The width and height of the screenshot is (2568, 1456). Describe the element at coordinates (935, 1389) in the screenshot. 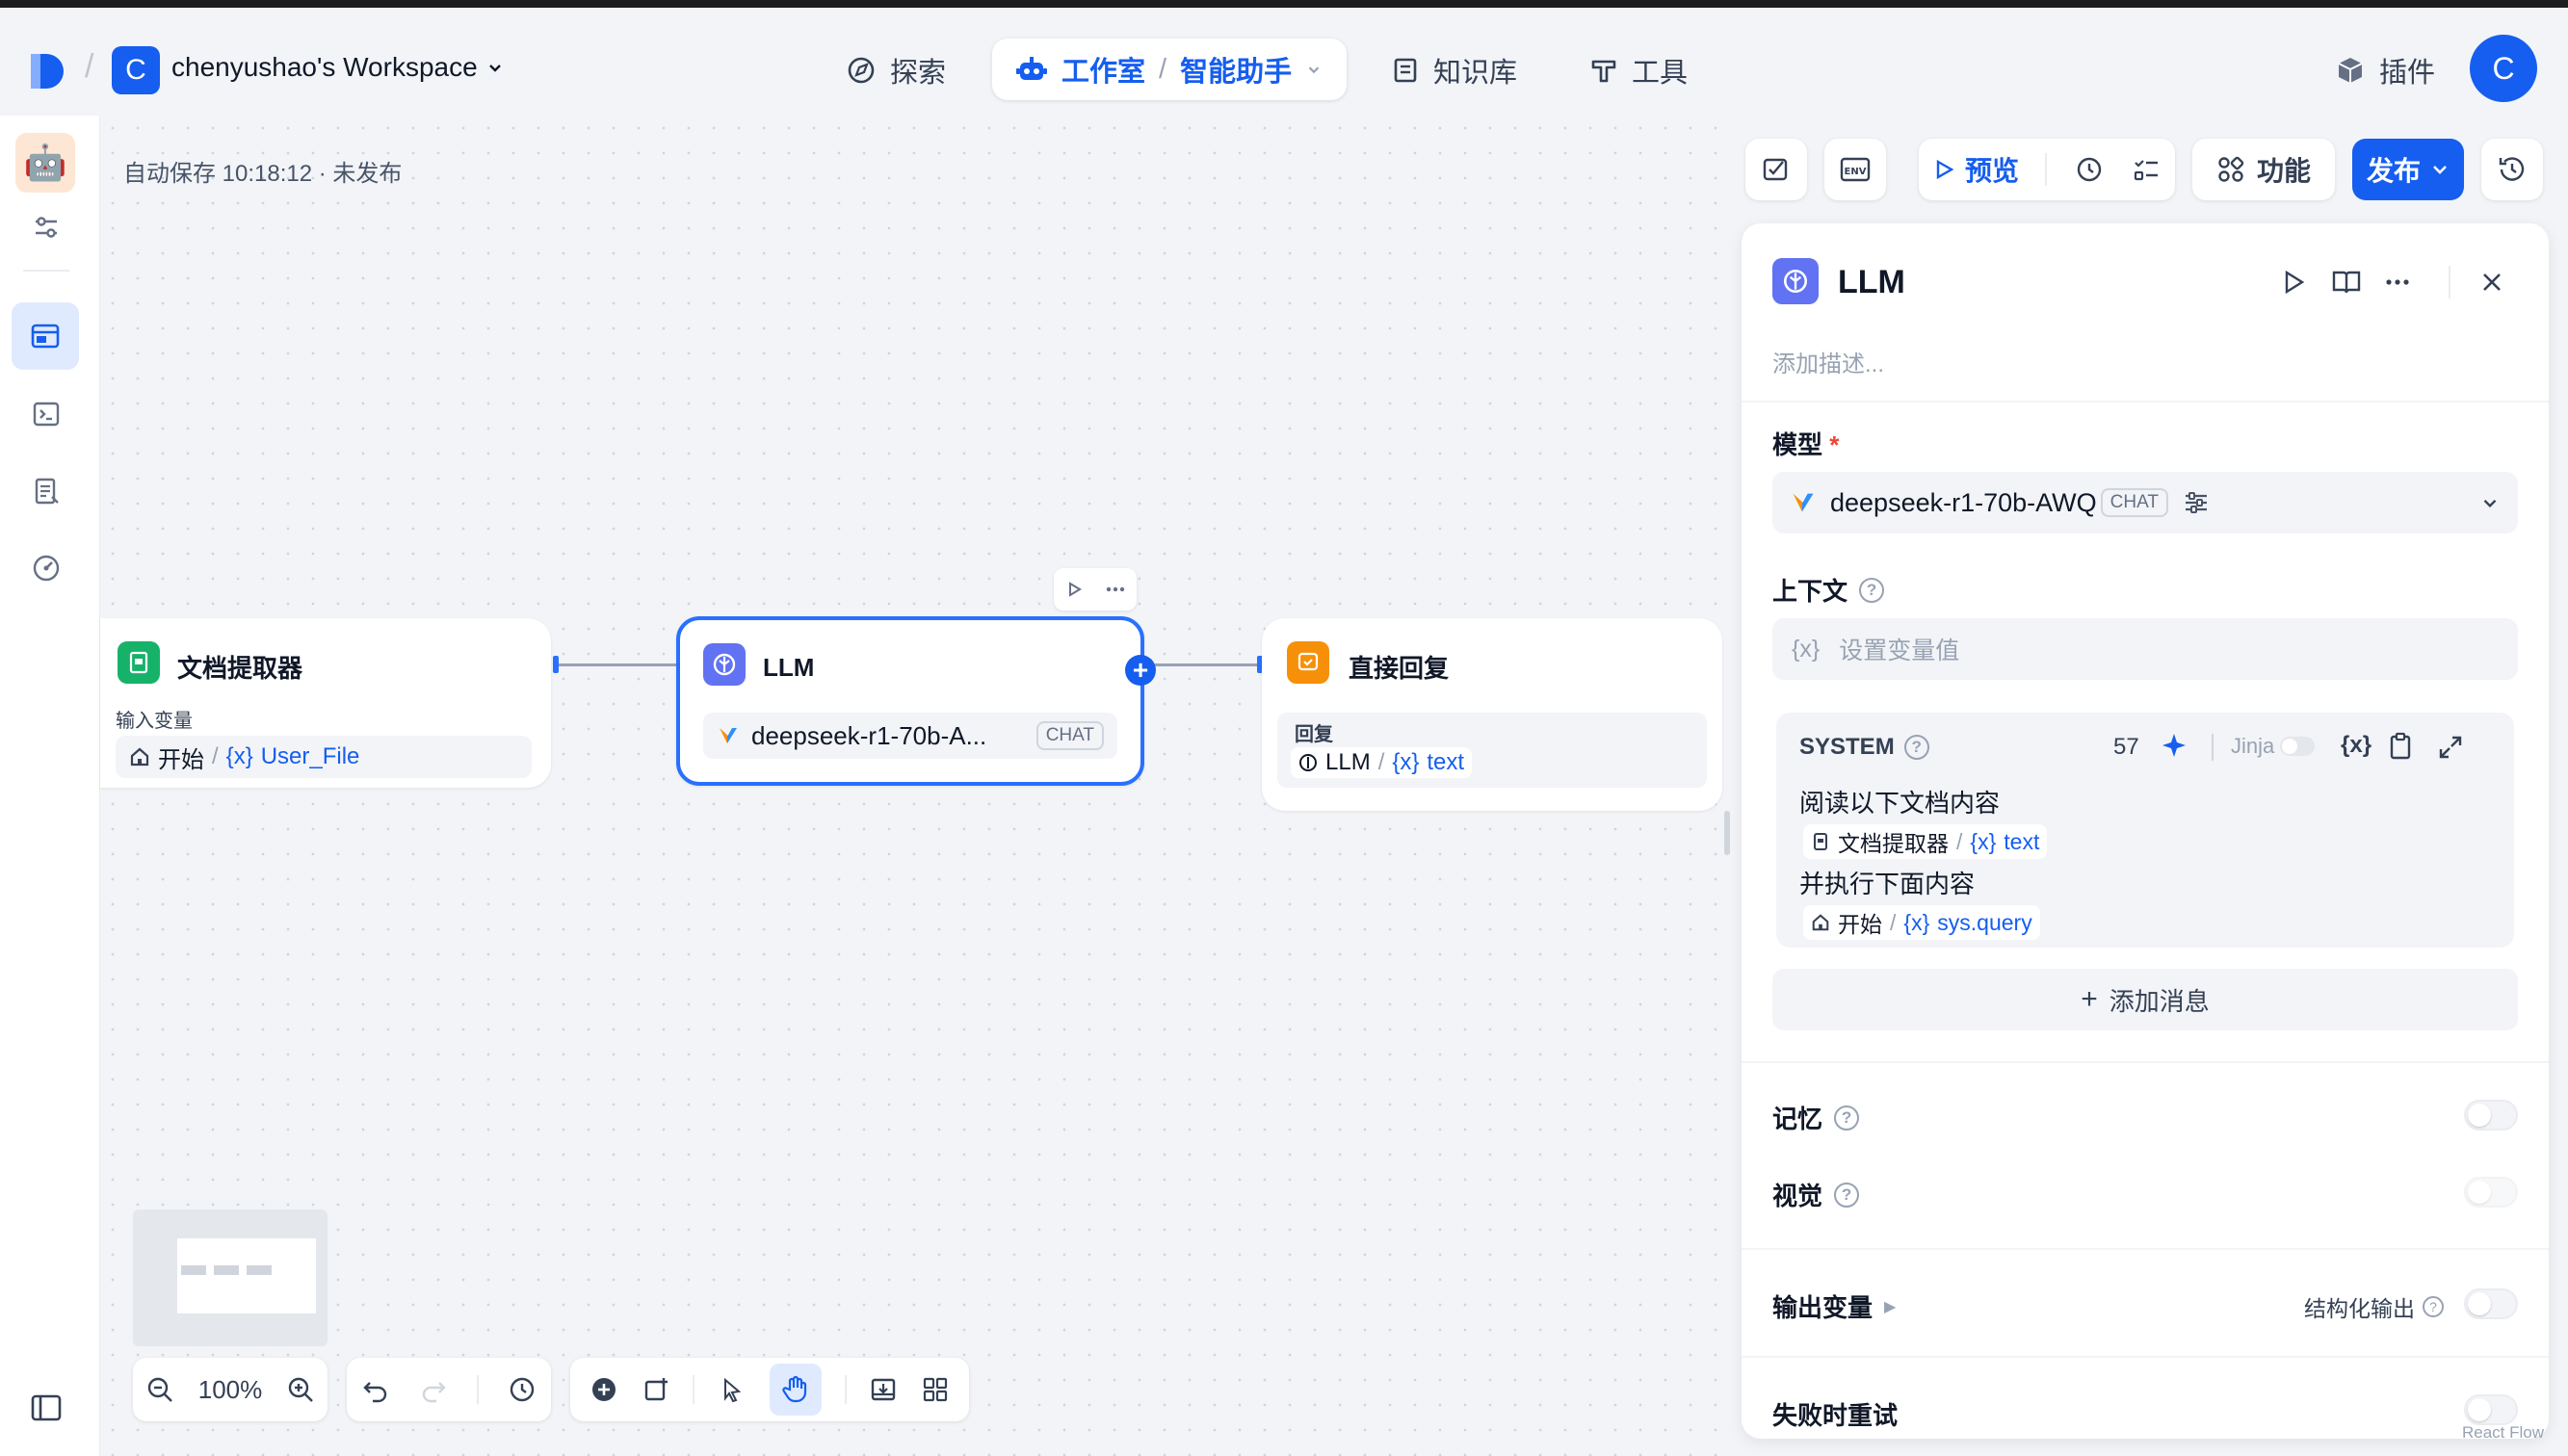

I see `auto-layout-icon` at that location.